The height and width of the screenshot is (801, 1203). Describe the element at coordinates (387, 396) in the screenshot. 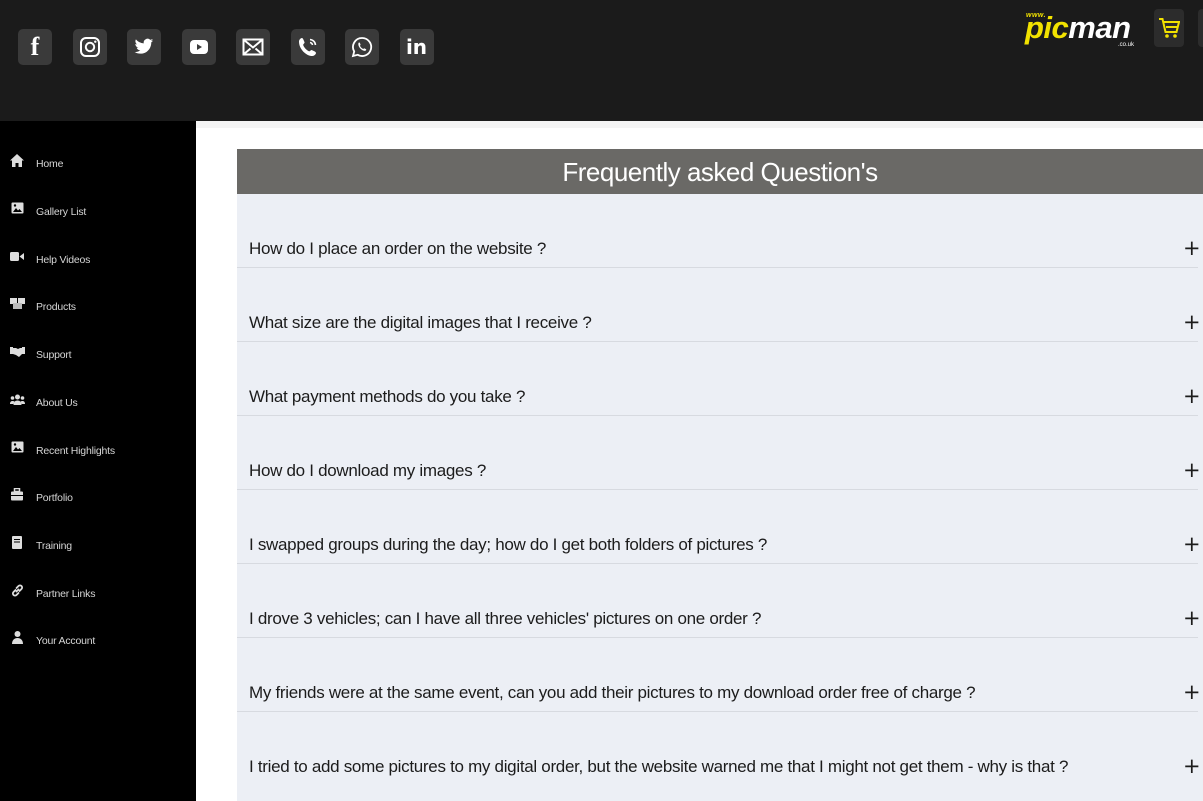

I see `faq-question: What payment methods do you take ?` at that location.